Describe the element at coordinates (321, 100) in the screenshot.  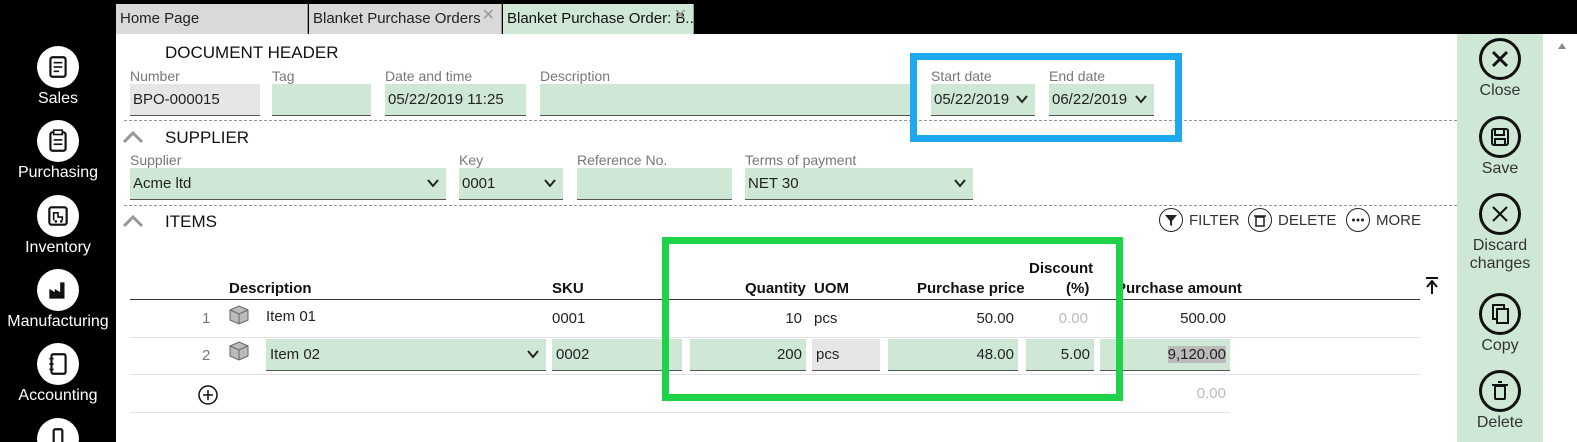
I see `tag-field` at that location.